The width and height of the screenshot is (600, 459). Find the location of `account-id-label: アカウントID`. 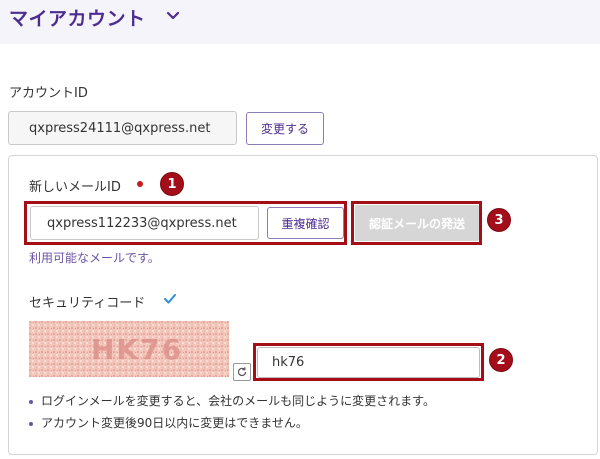

account-id-label: アカウントID is located at coordinates (48, 93).